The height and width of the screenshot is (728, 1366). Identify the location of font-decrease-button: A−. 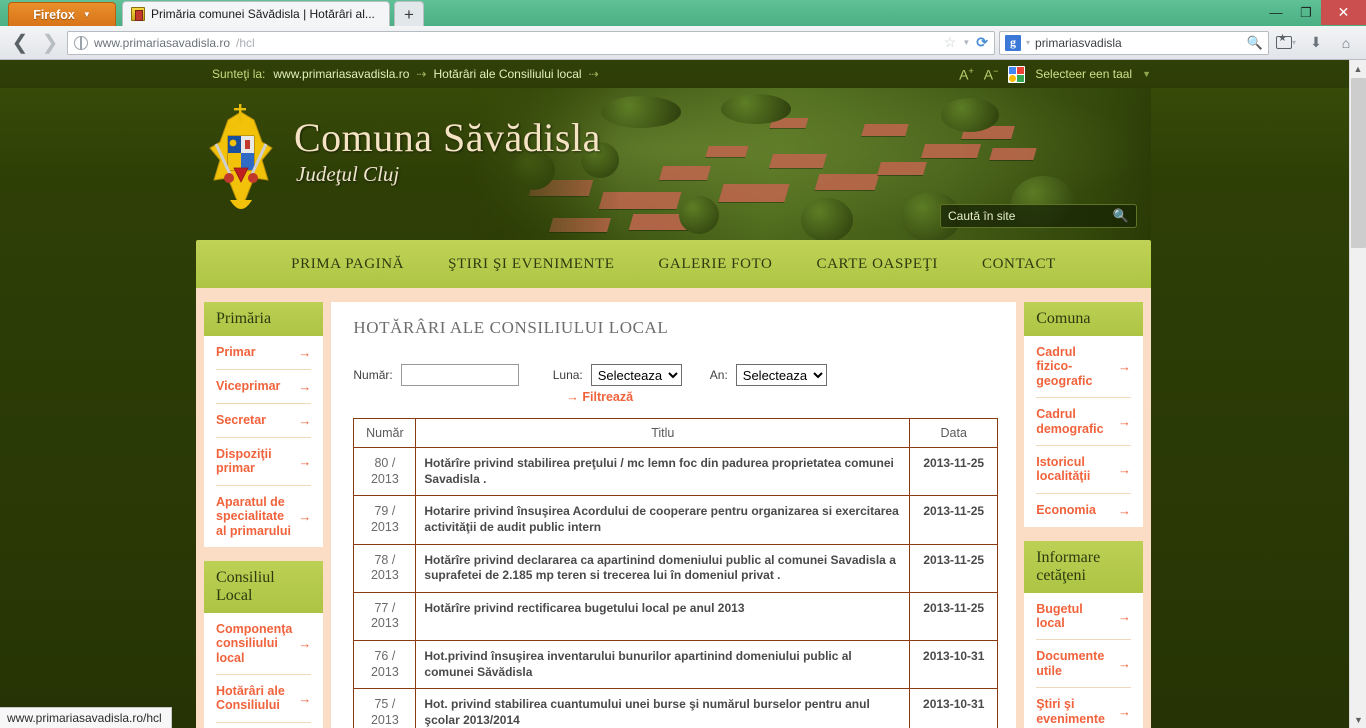
(991, 74).